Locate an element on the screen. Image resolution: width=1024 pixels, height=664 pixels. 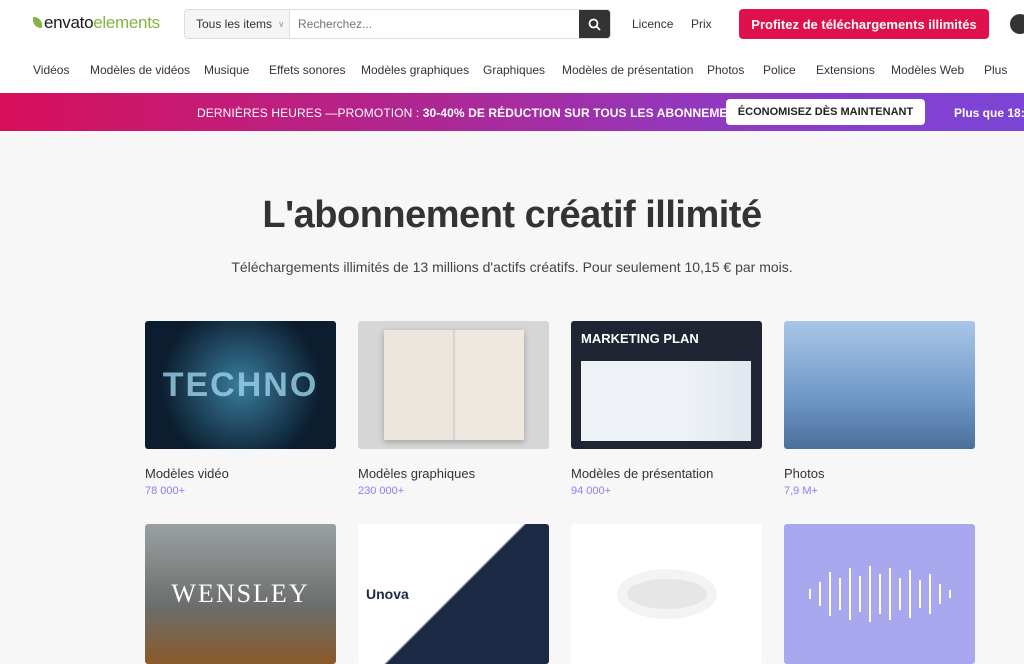
licence-link: Licence is located at coordinates (652, 24).